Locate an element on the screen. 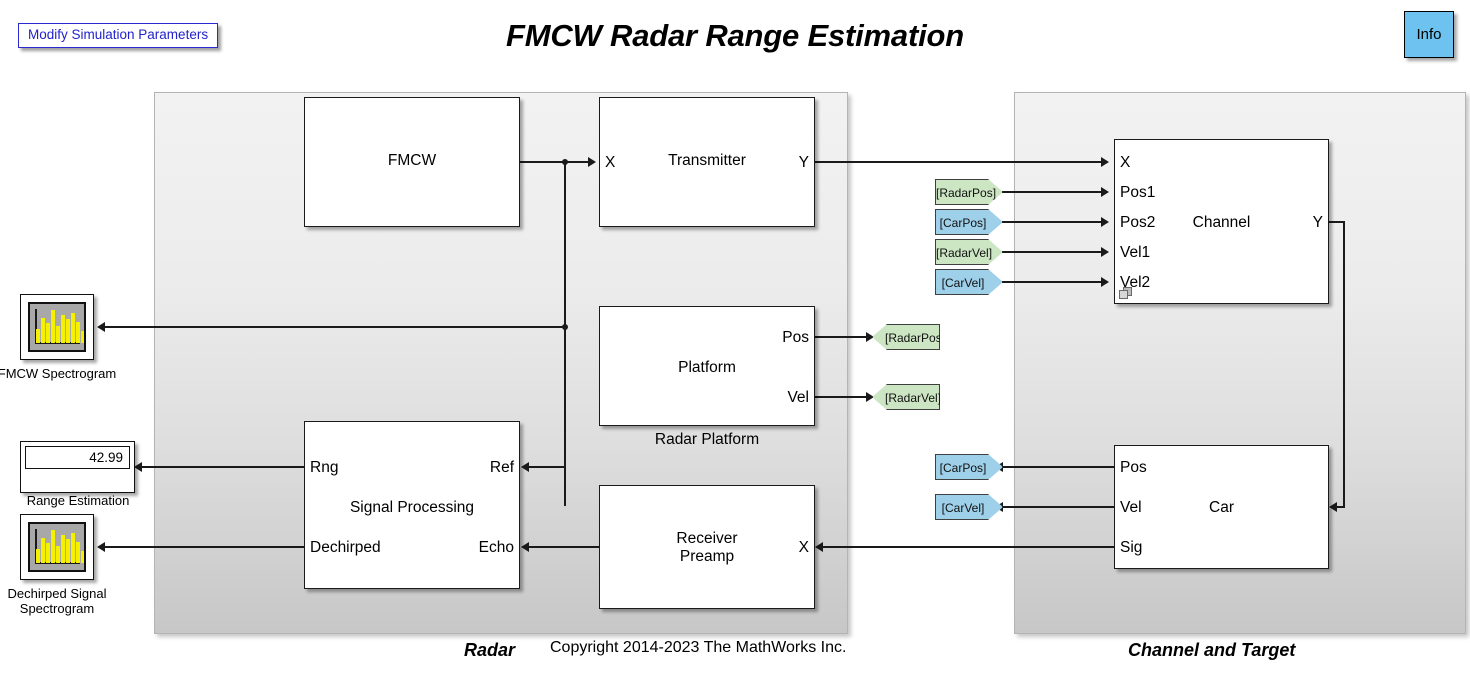 This screenshot has width=1470, height=679. from-tag-carvel: [CarVel] is located at coordinates (969, 282).